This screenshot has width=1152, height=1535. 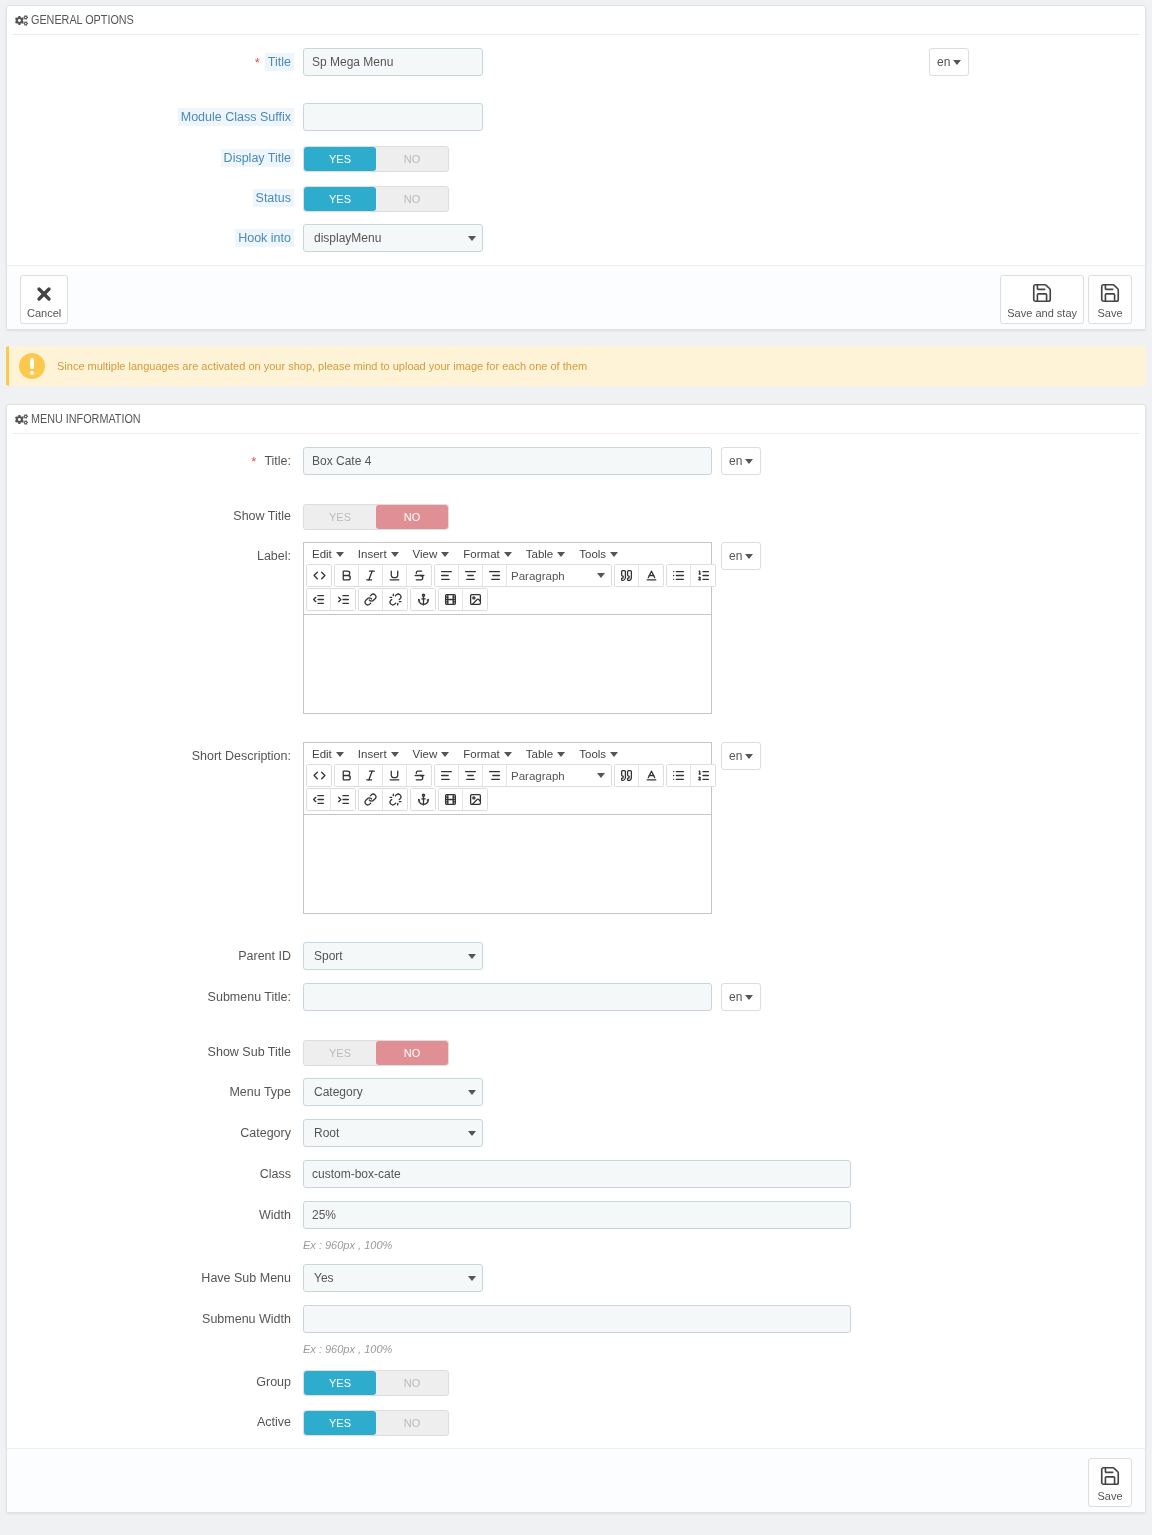 I want to click on cancel-button: Cancel, so click(x=44, y=299).